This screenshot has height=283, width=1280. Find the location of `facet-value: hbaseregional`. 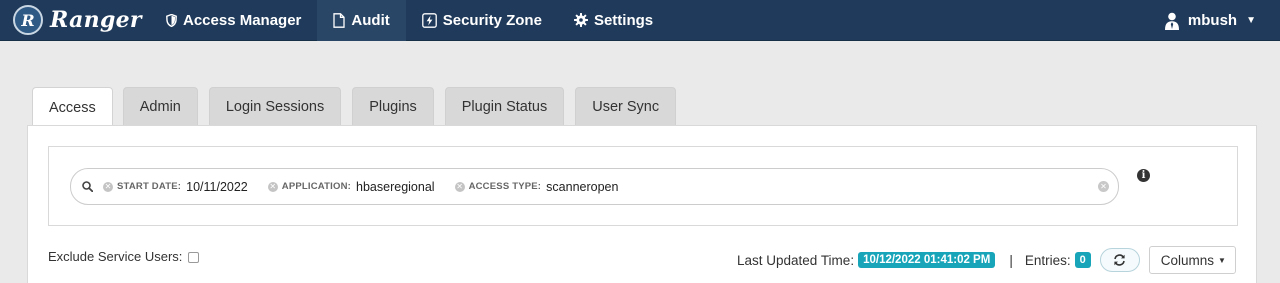

facet-value: hbaseregional is located at coordinates (395, 187).